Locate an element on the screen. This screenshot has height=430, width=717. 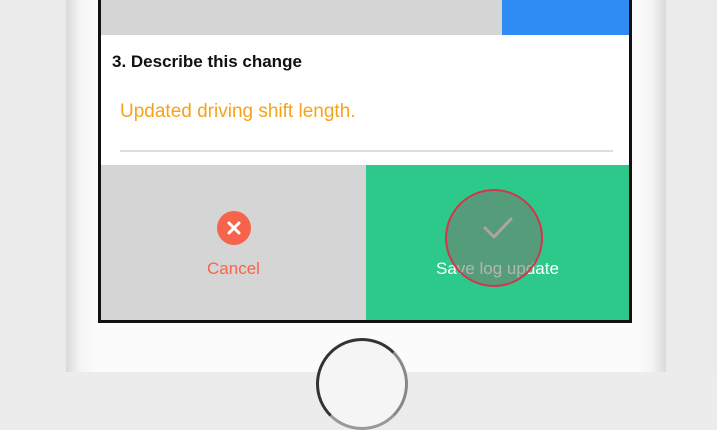
save-log-update-button: Save log update is located at coordinates (497, 242).